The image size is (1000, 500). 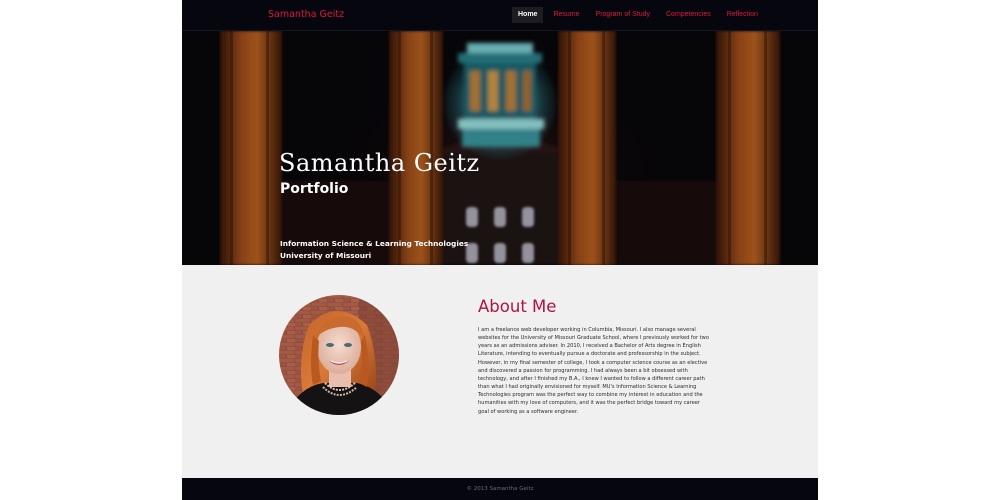 I want to click on site-footer: © 2013 Samantha Geitz, so click(x=500, y=489).